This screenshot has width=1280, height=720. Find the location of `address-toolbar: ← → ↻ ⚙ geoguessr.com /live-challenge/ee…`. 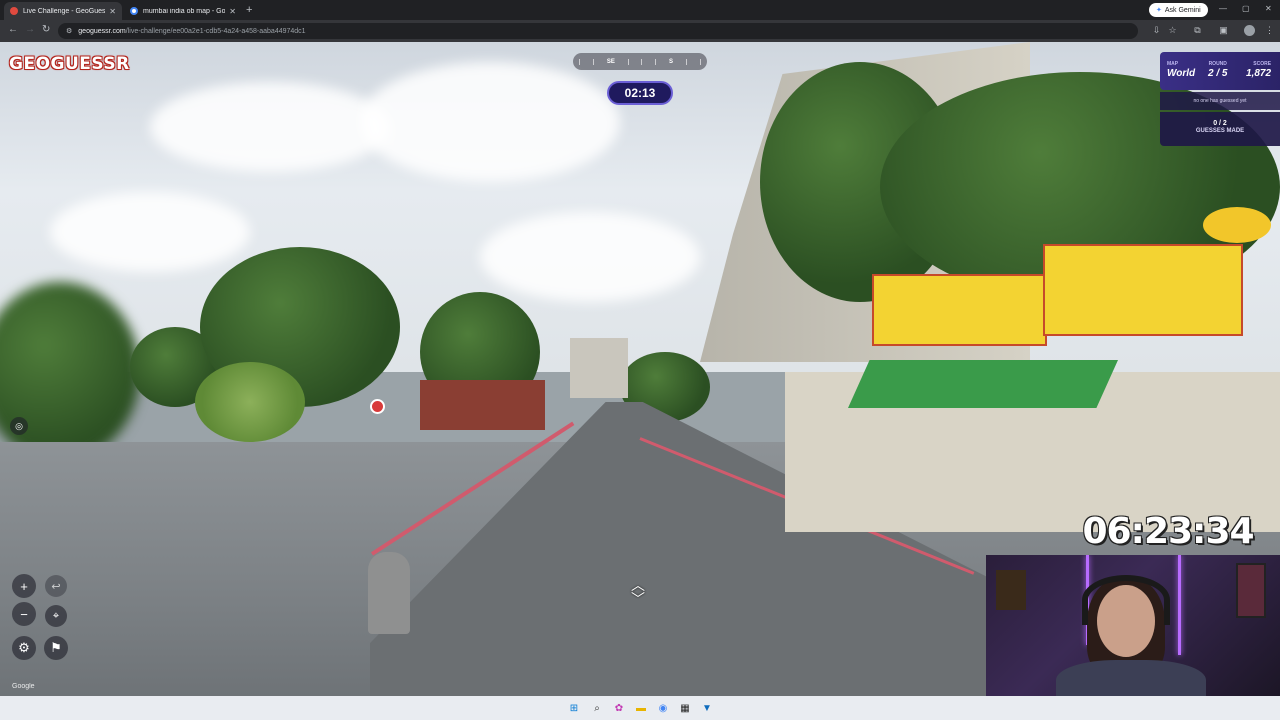

address-toolbar: ← → ↻ ⚙ geoguessr.com /live-challenge/ee… is located at coordinates (640, 31).